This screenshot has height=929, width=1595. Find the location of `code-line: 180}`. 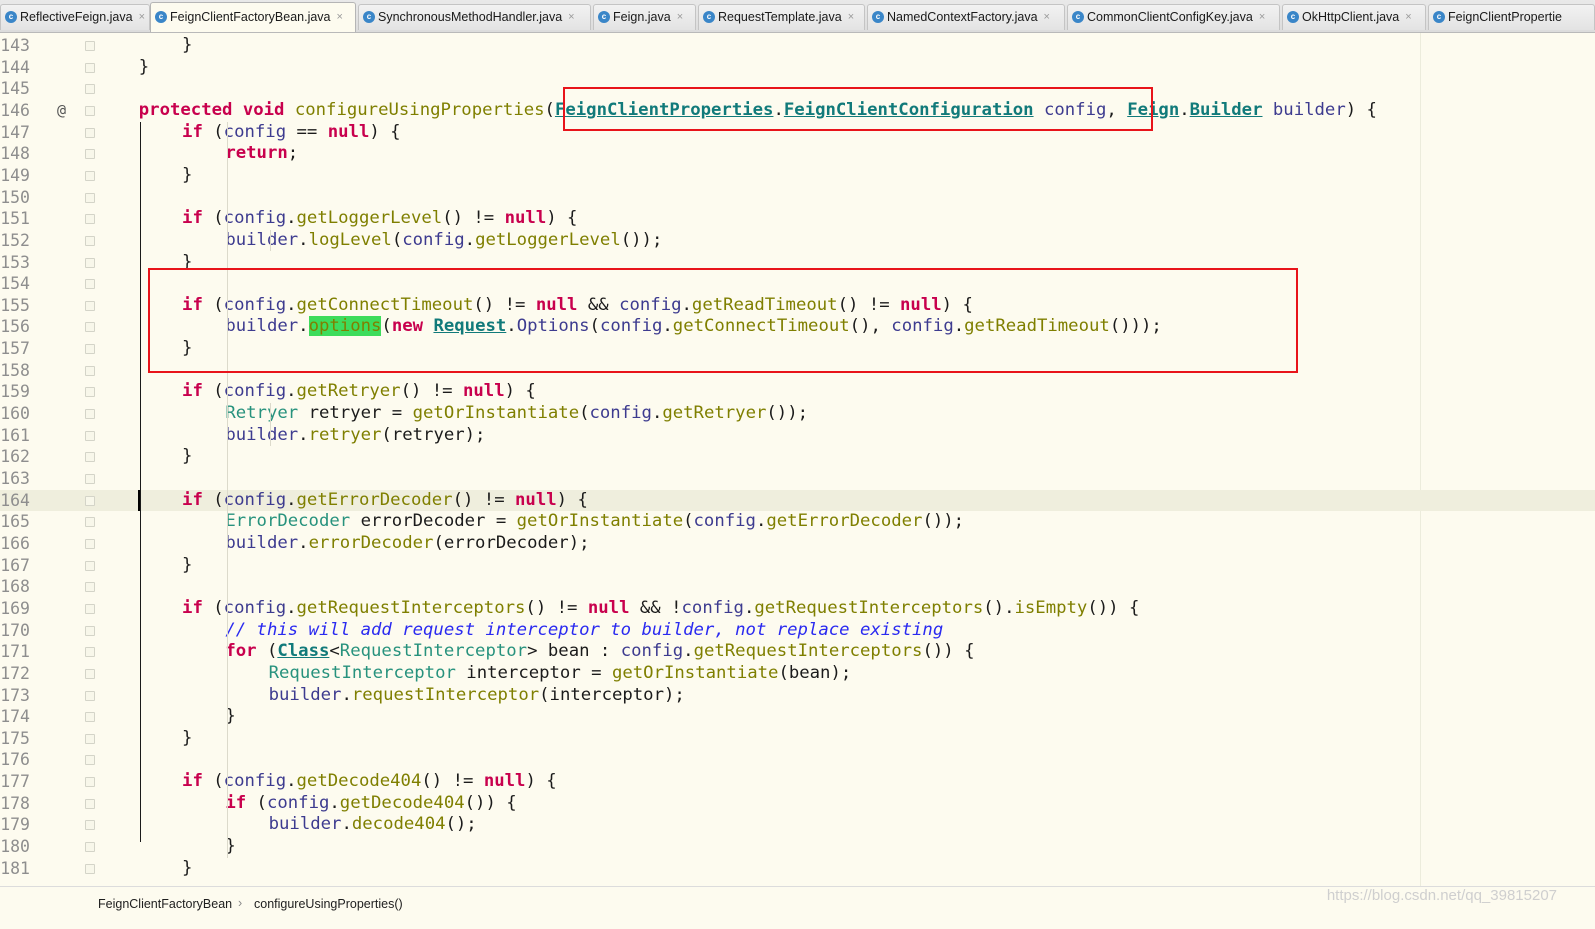

code-line: 180} is located at coordinates (797, 847).